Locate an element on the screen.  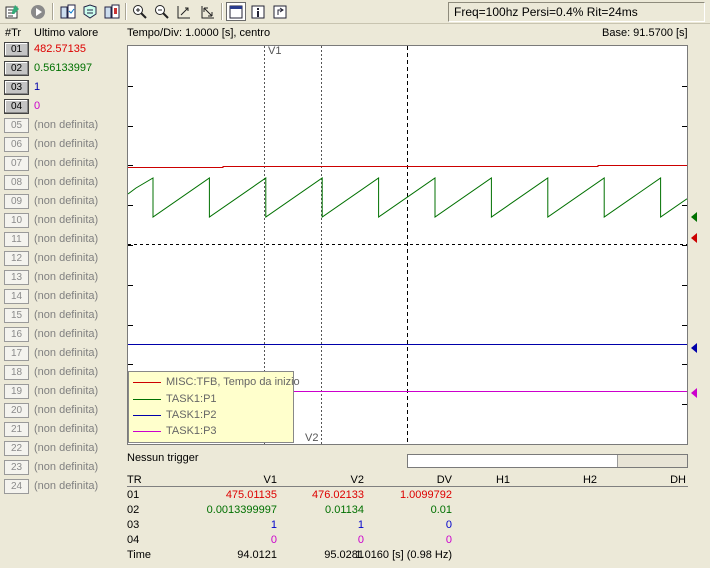
measure-dv: 1.0099792 is located at coordinates (426, 495).